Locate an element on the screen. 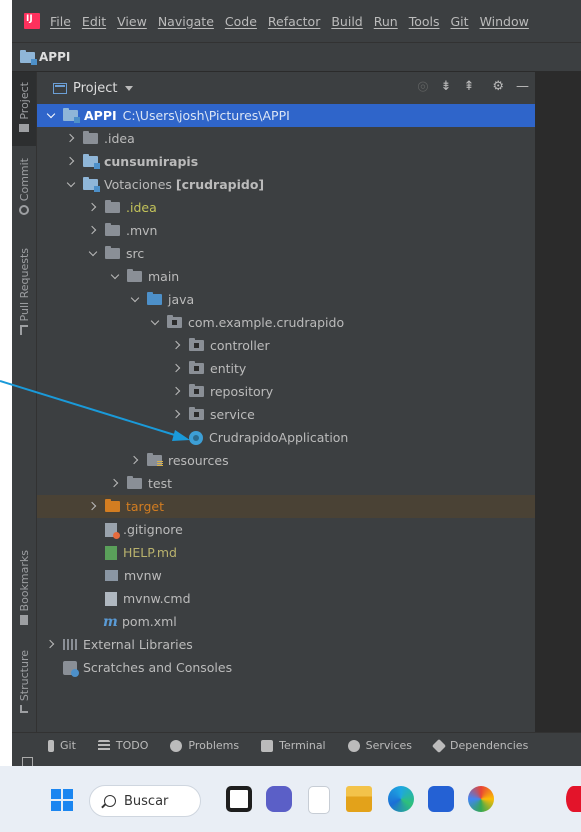 Image resolution: width=581 pixels, height=832 pixels. collapse-all-icon: ⇞ is located at coordinates (468, 87).